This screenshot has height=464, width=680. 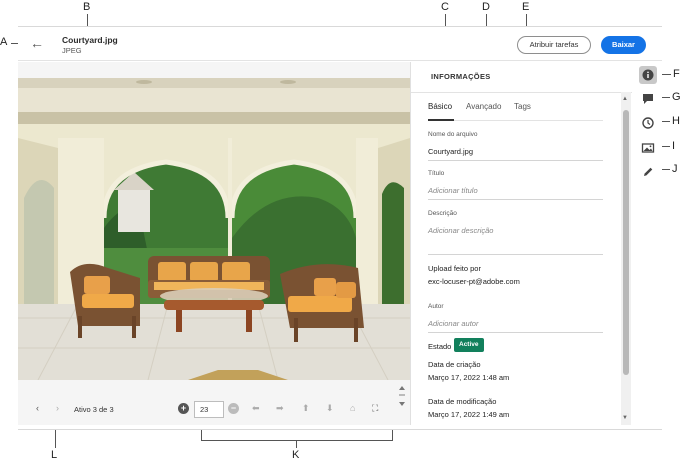 What do you see at coordinates (666, 121) in the screenshot?
I see `callout-h-line` at bounding box center [666, 121].